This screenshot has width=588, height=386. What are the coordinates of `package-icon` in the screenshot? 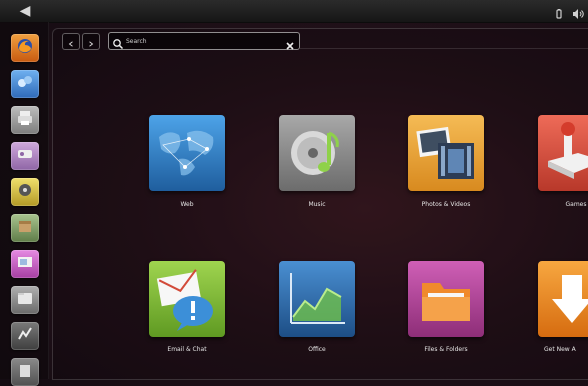 It's located at (25, 228).